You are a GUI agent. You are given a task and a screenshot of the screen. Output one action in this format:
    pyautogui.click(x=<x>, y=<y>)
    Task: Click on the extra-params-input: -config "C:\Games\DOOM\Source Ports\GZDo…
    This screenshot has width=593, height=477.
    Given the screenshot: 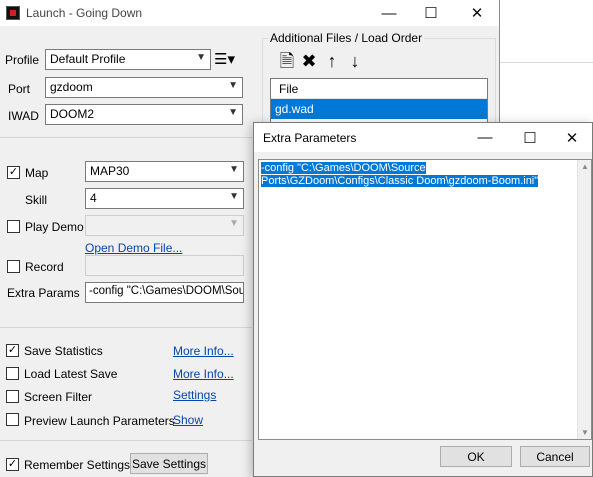 What is the action you would take?
    pyautogui.click(x=164, y=292)
    